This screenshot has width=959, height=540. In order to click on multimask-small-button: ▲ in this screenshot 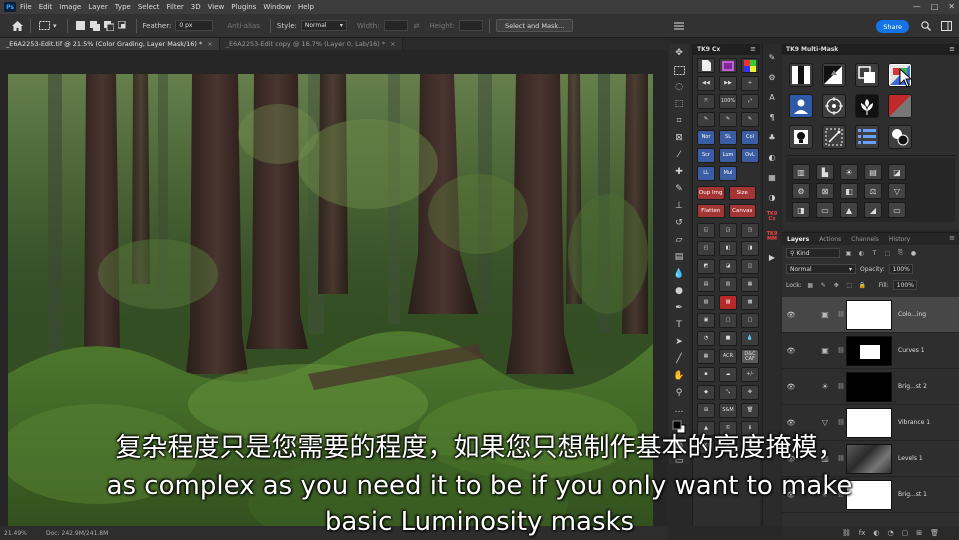, I will do `click(849, 210)`.